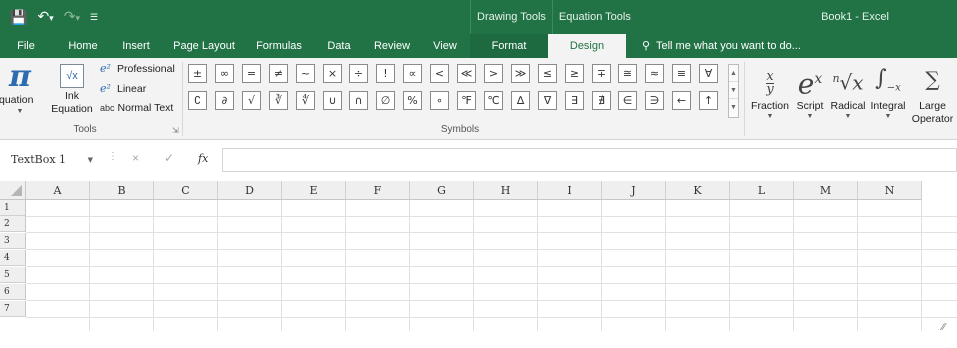 This screenshot has height=348, width=957. I want to click on symbol-button: ∜, so click(305, 100).